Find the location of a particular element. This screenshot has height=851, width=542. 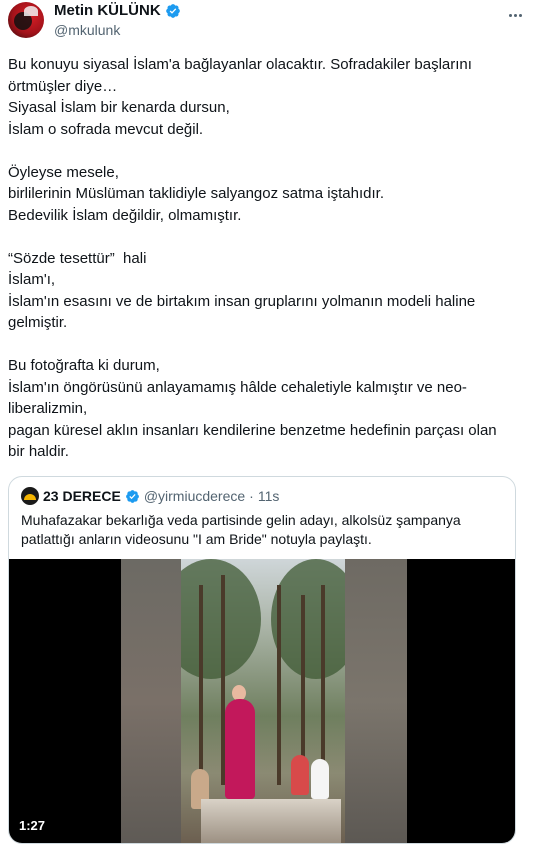

quoted-author-avatar is located at coordinates (30, 496).